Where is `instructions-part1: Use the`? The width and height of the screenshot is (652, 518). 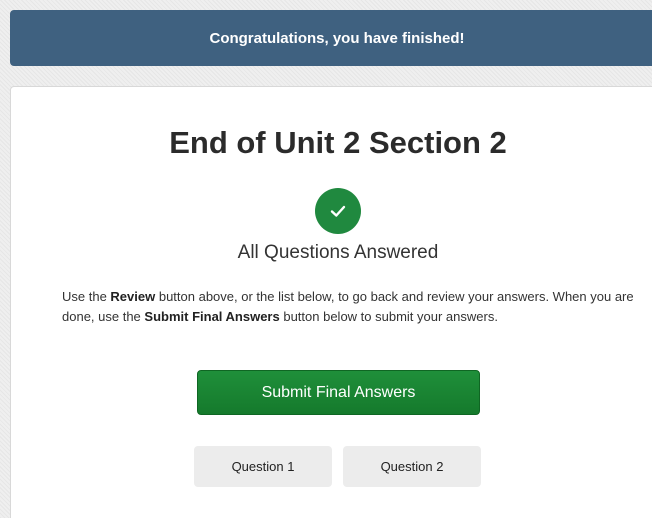
instructions-part1: Use the is located at coordinates (86, 296).